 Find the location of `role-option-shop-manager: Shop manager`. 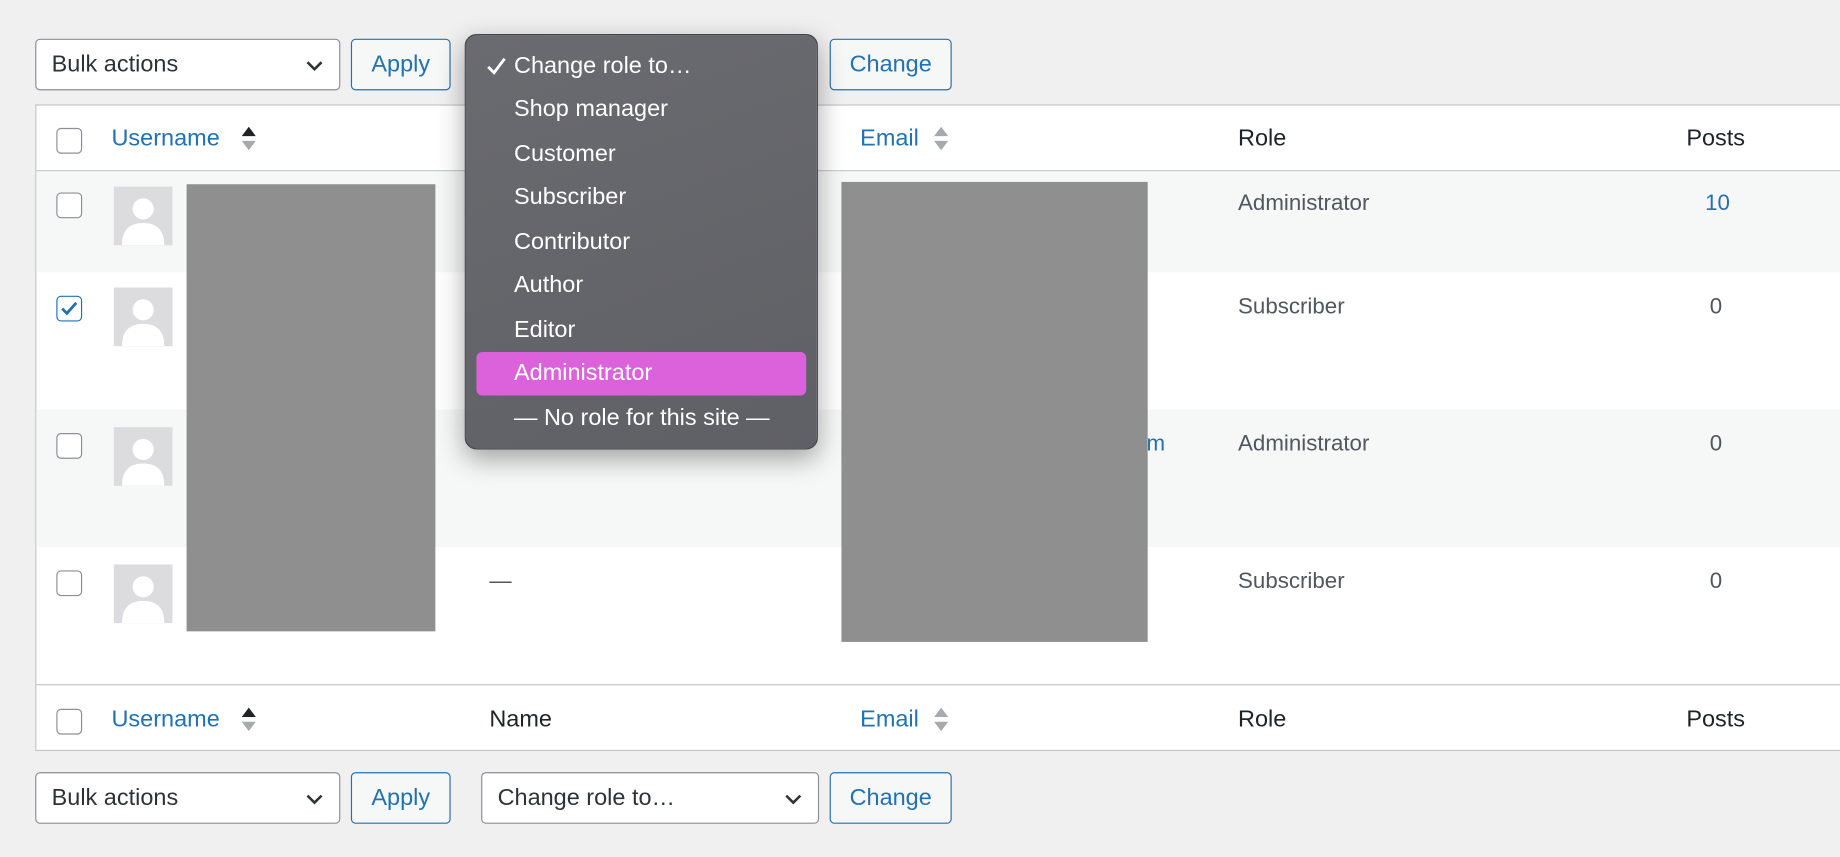

role-option-shop-manager: Shop manager is located at coordinates (641, 109).